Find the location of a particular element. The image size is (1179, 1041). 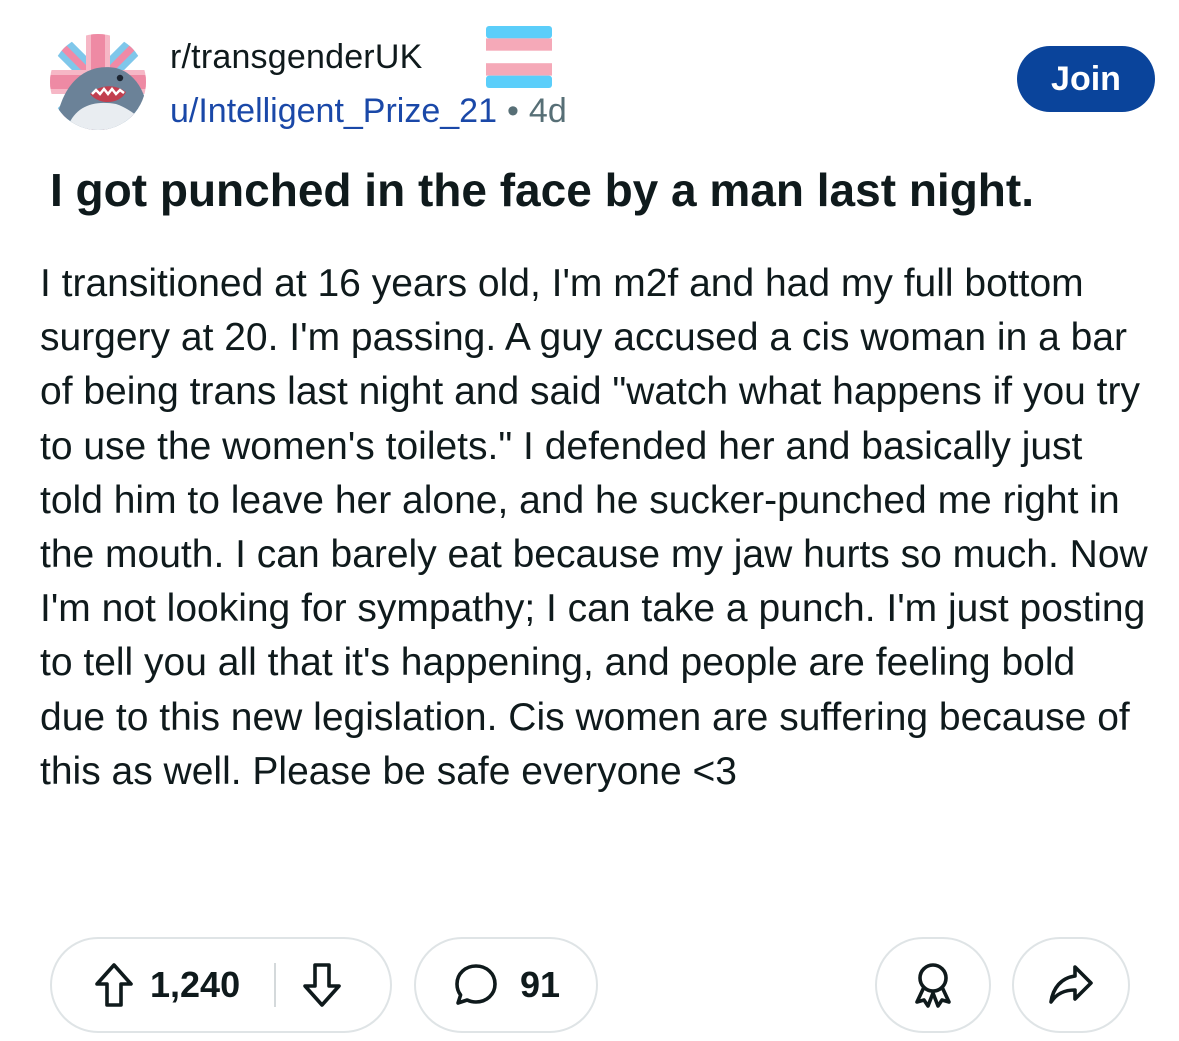

comments-button: 91 is located at coordinates (506, 985).